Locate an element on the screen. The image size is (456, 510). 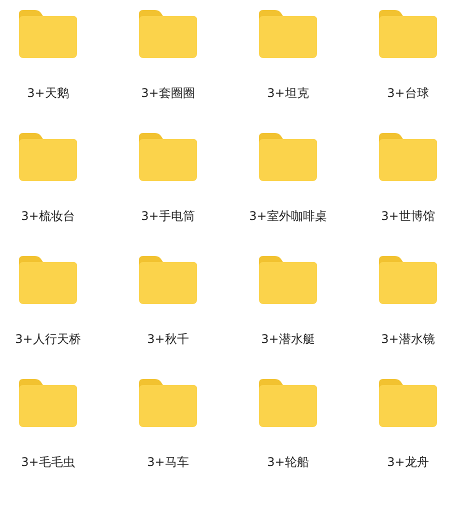
folder-name: 3+梳妆台 is located at coordinates (48, 216).